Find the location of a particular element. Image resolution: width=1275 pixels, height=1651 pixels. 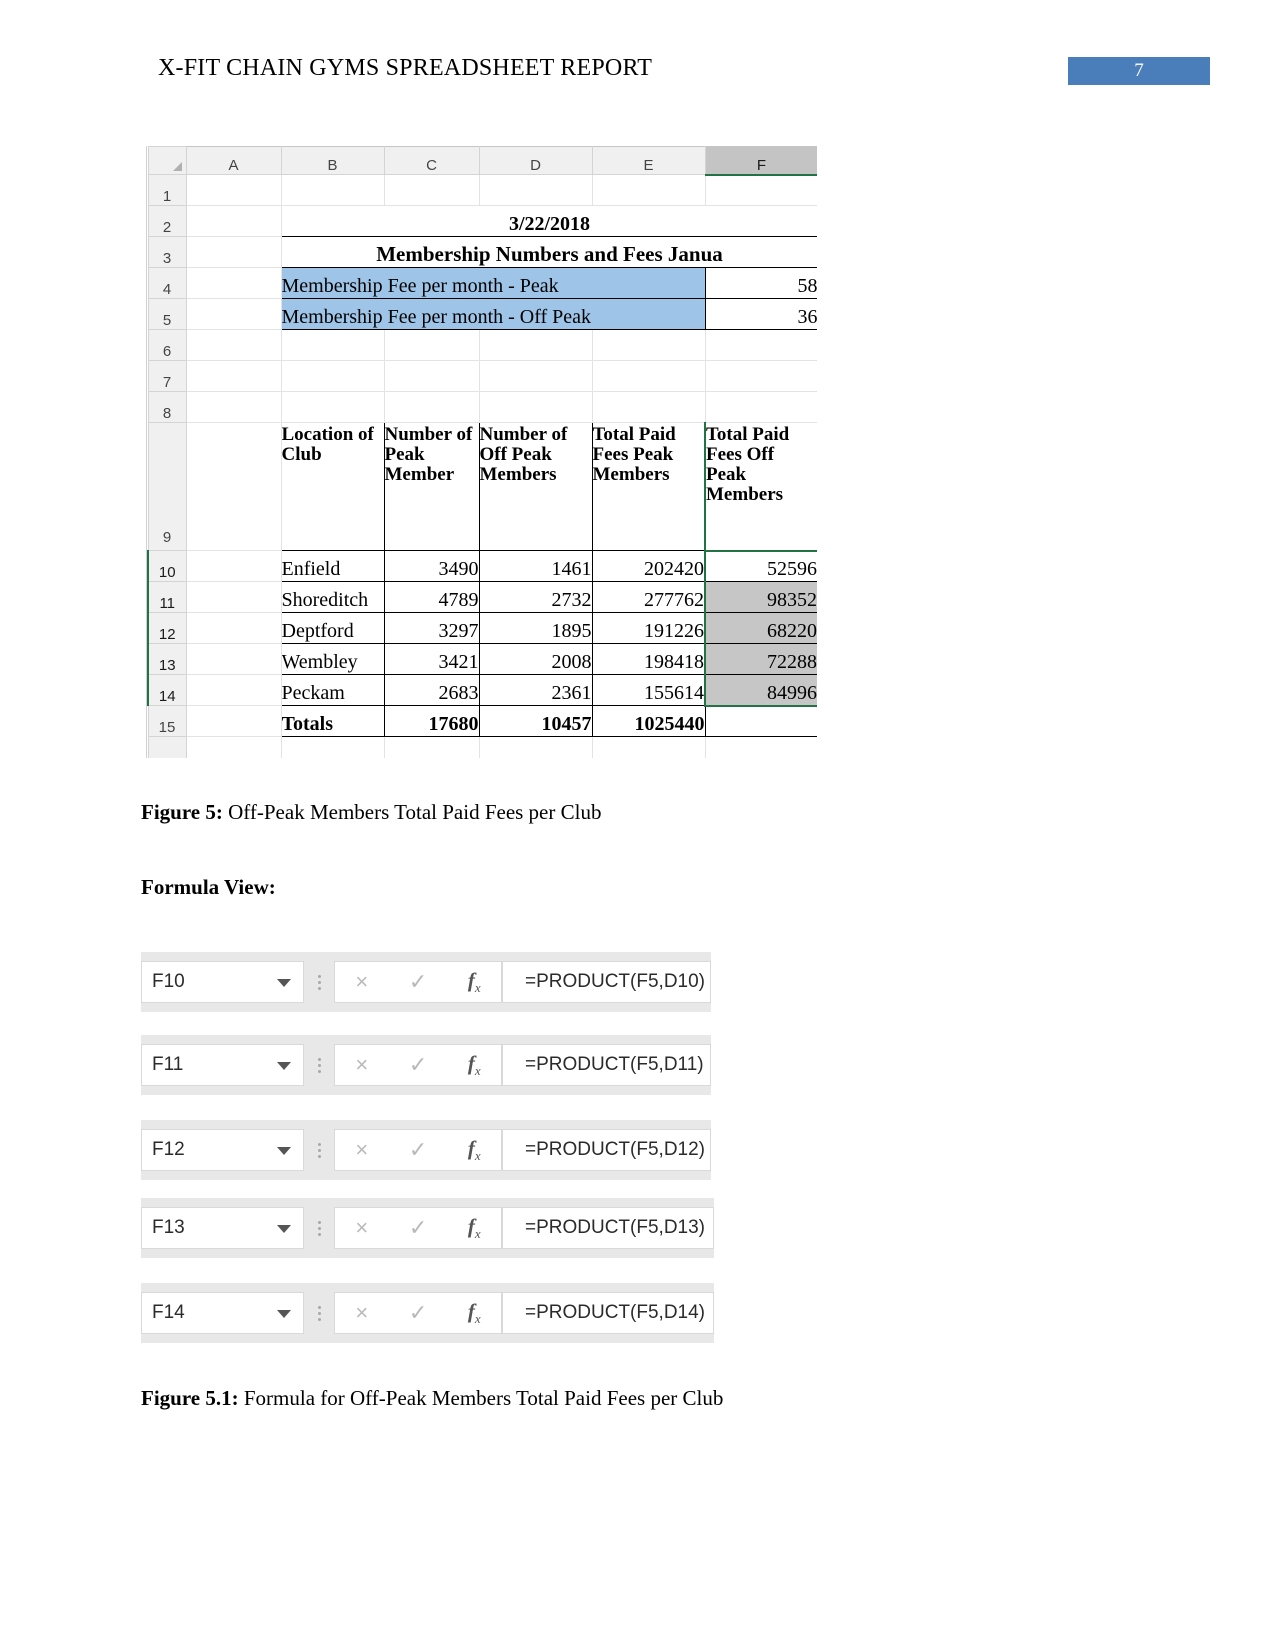

cell-peak-deptford: 3297 is located at coordinates (431, 628).